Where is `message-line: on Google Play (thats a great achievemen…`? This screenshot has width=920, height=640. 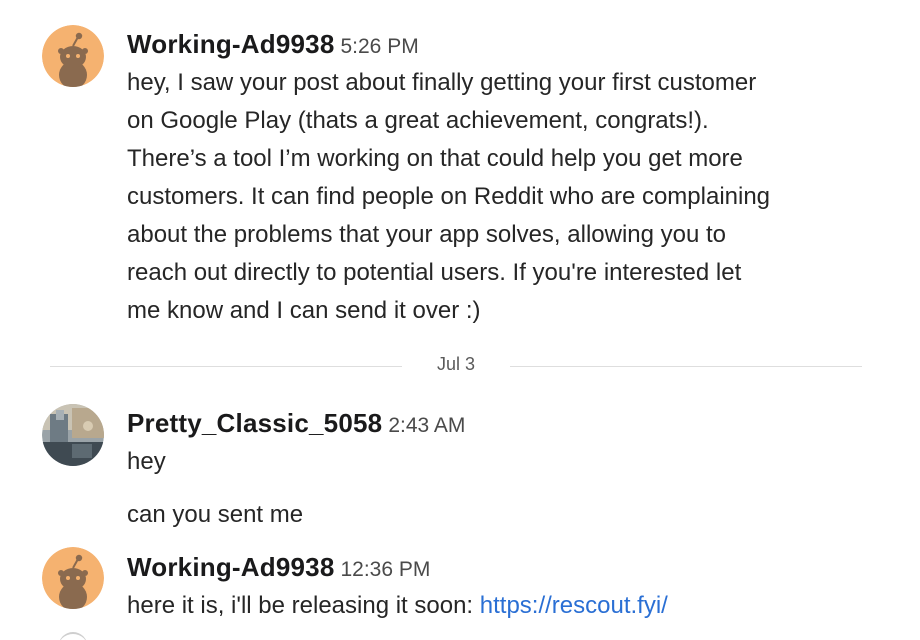 message-line: on Google Play (thats a great achievemen… is located at coordinates (418, 120).